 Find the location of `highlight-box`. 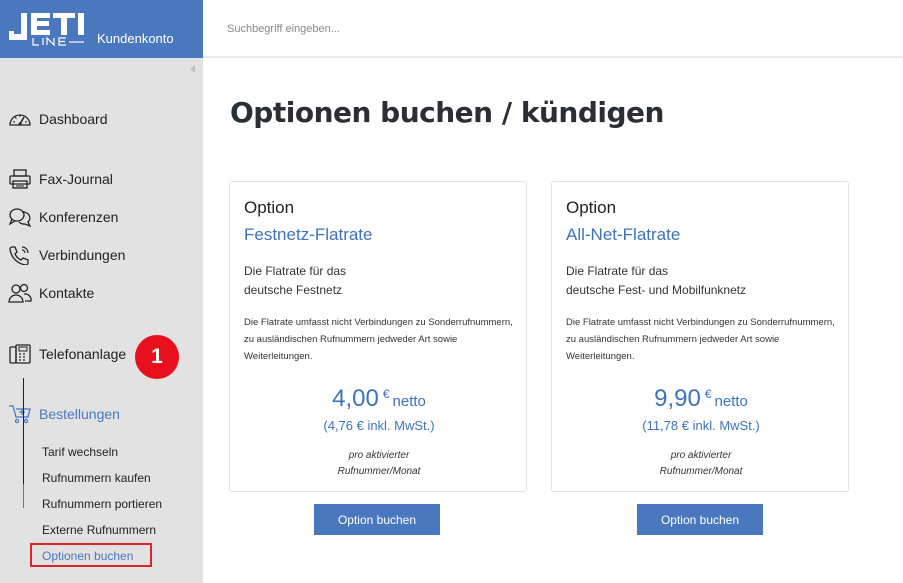

highlight-box is located at coordinates (91, 555).